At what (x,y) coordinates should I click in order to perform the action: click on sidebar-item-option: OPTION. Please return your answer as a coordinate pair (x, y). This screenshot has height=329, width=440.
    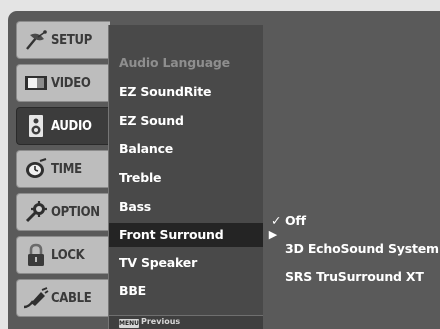
    Looking at the image, I should click on (63, 212).